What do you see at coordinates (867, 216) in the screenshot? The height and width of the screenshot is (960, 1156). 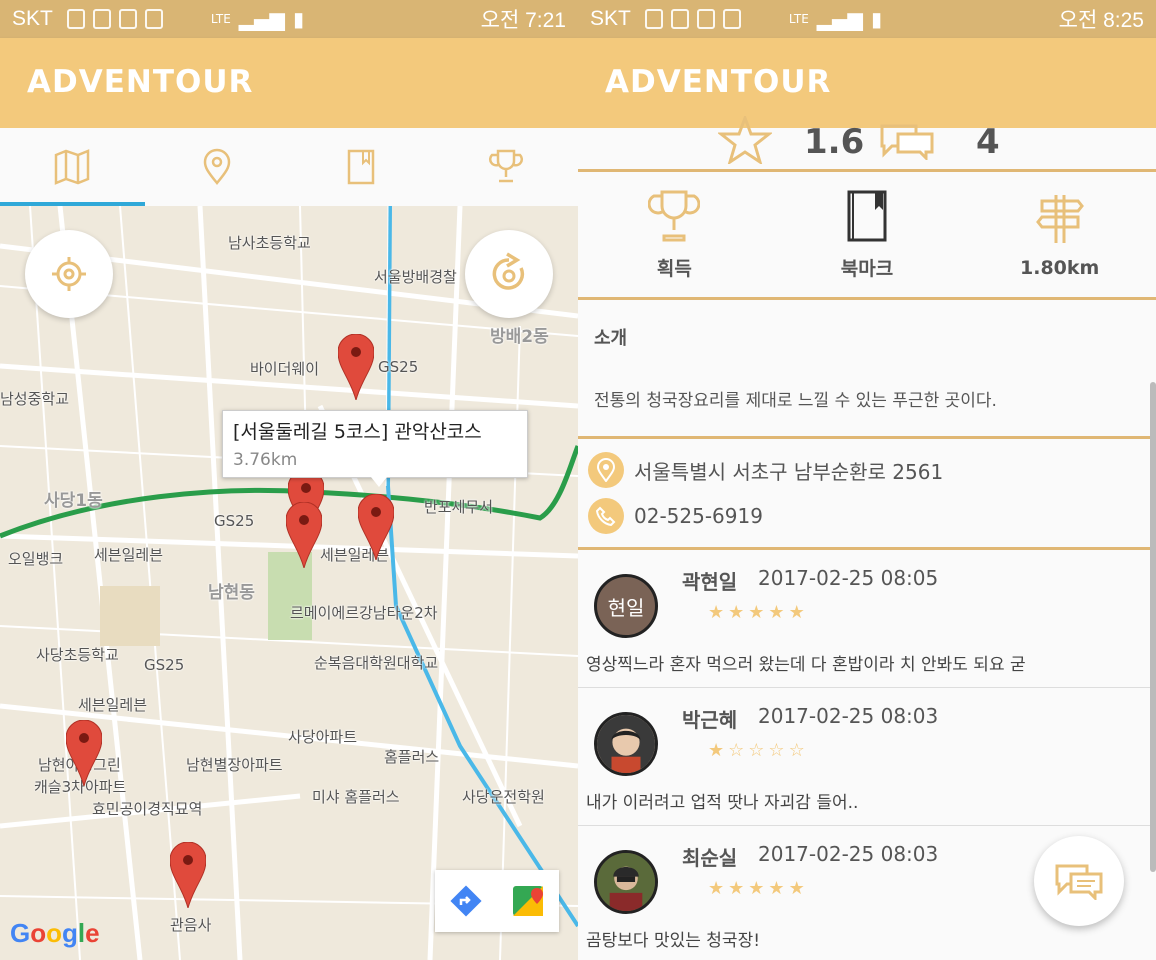 I see `bookmark-book-icon` at bounding box center [867, 216].